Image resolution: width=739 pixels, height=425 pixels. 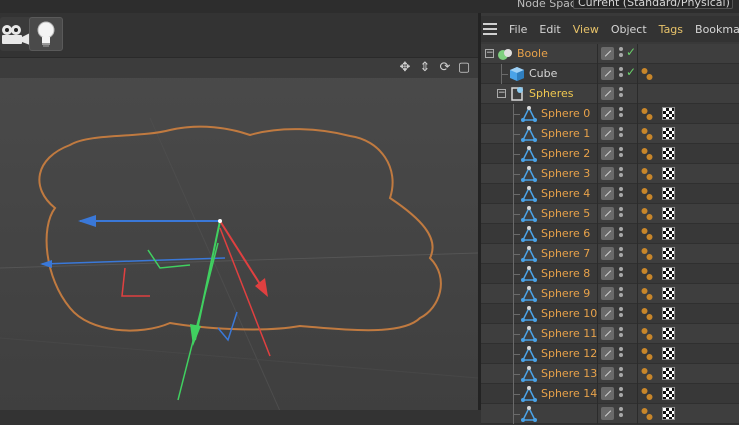 I want to click on object-row: − Spheres, so click(x=610, y=94).